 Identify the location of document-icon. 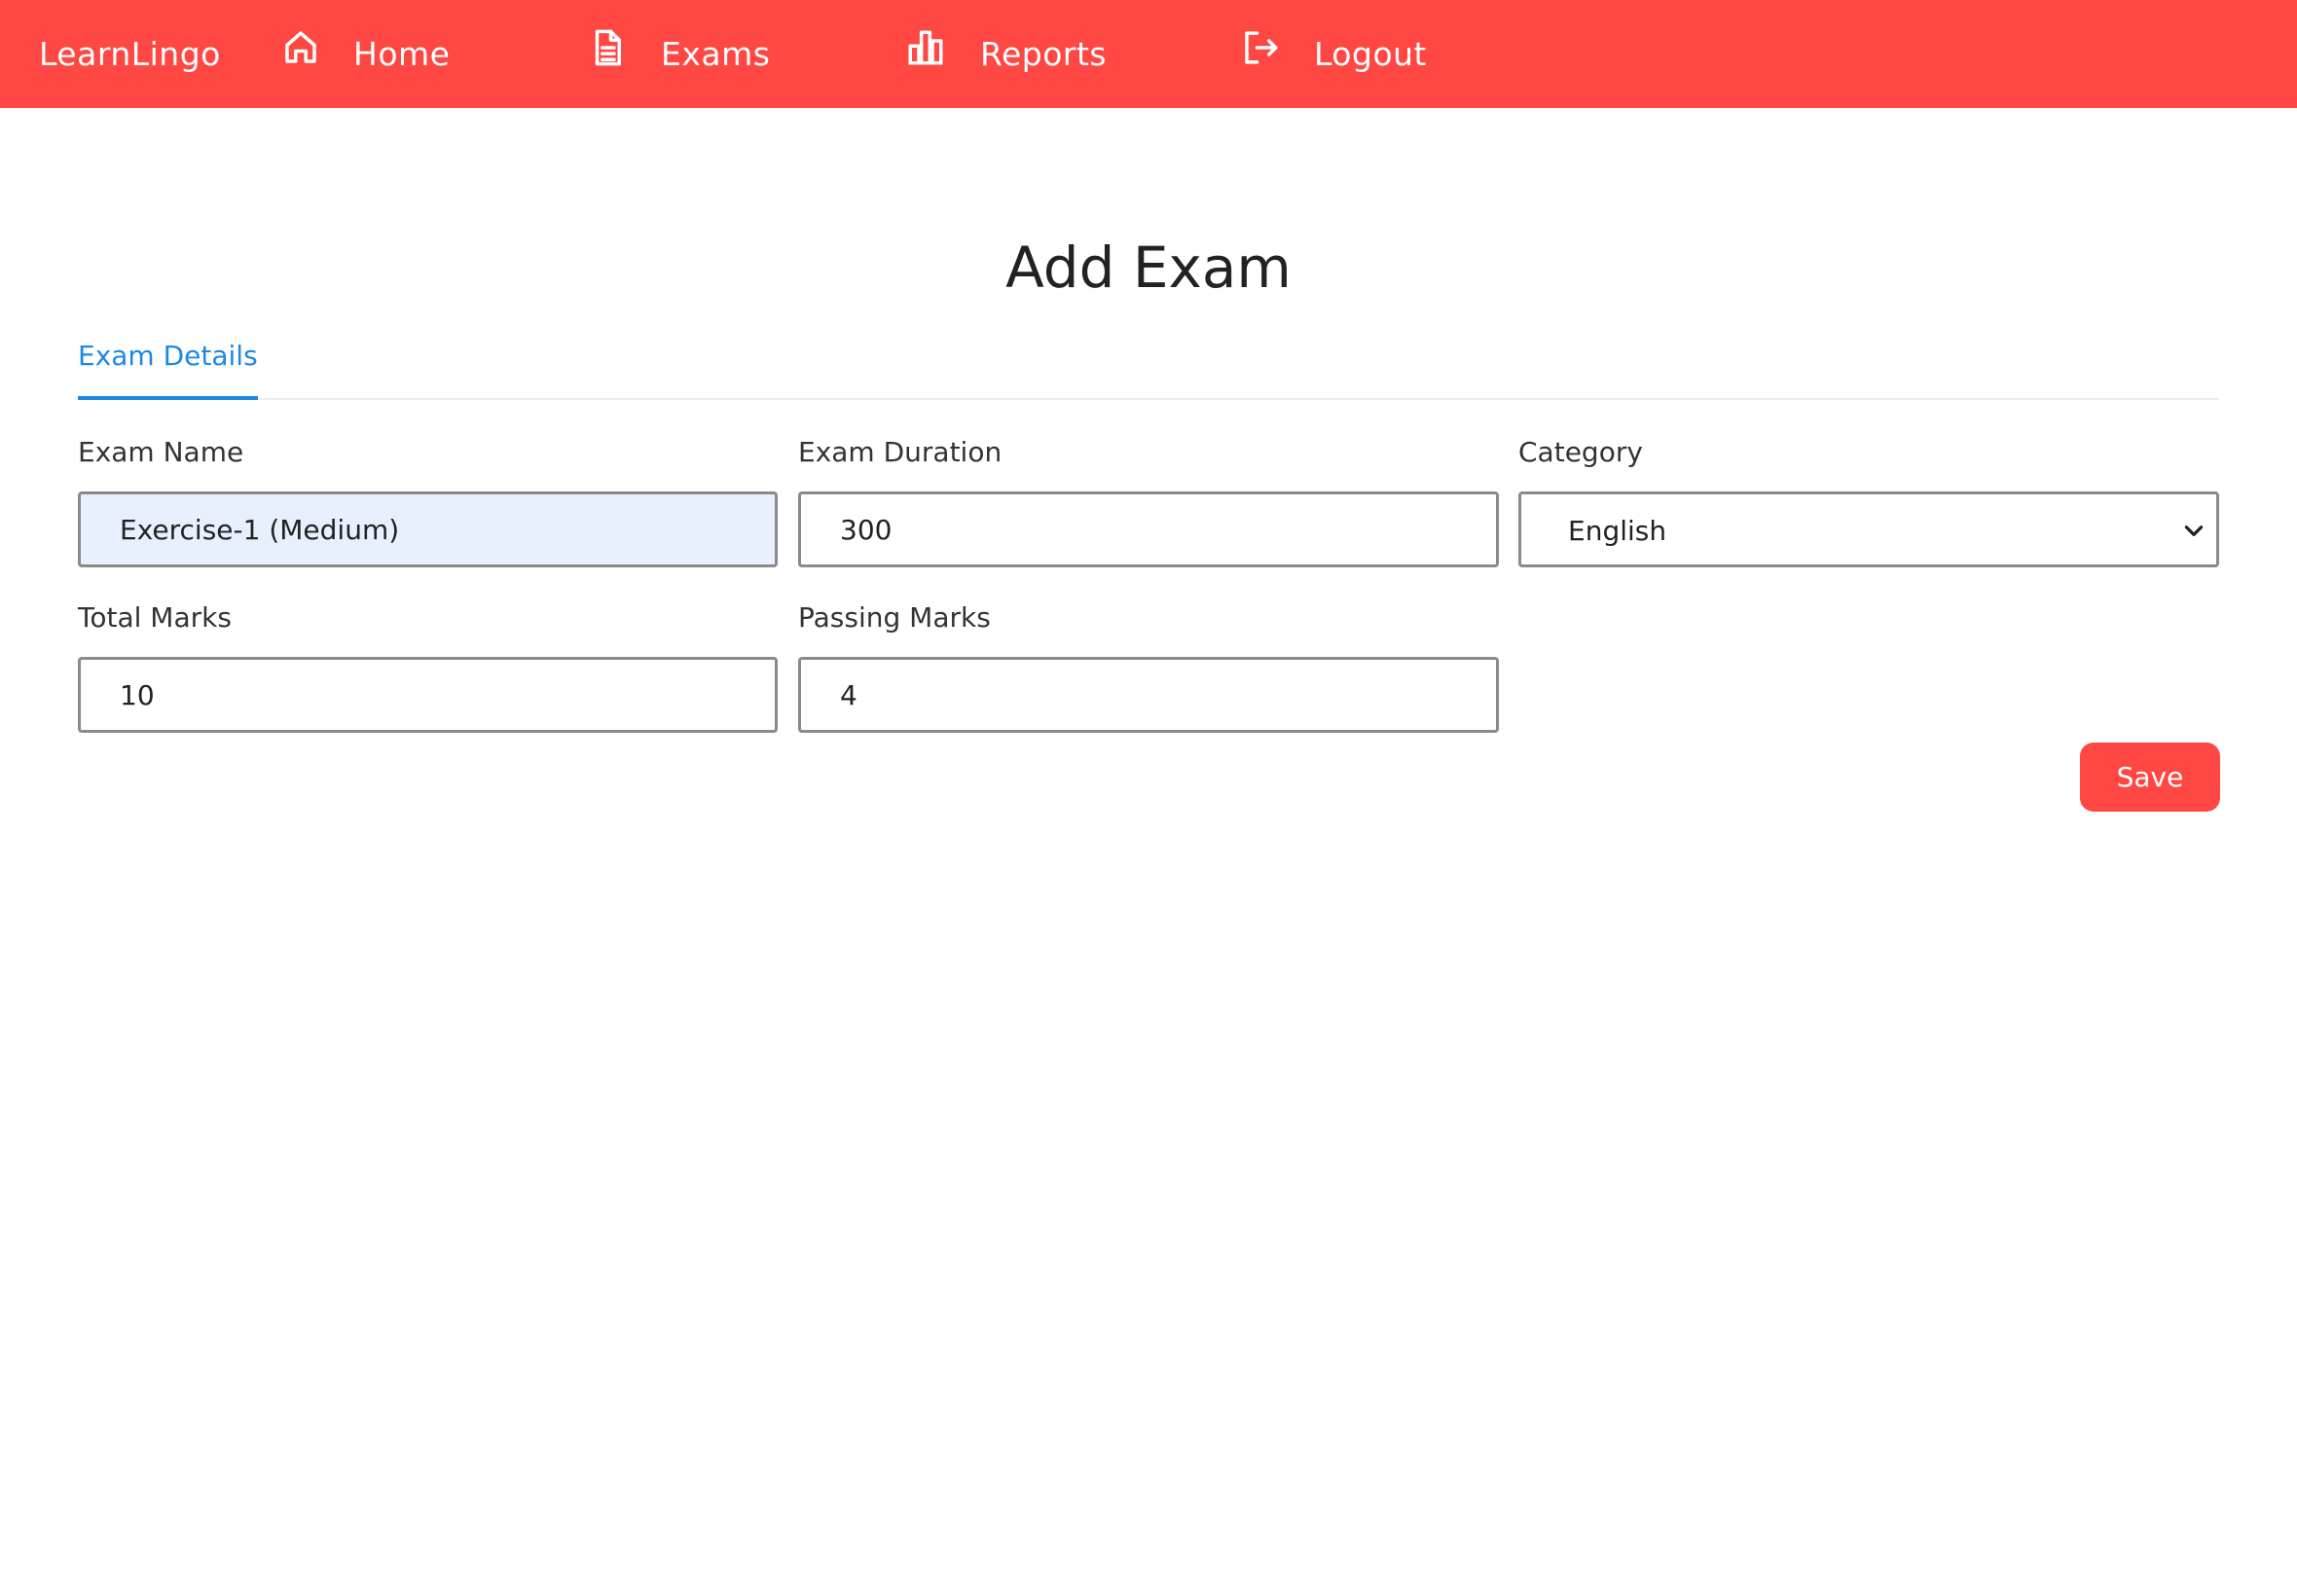
(607, 47).